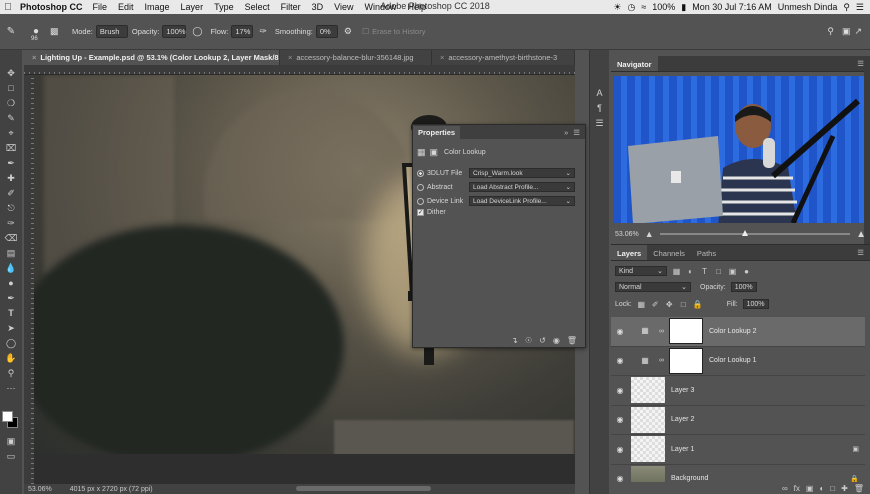 The image size is (870, 494). Describe the element at coordinates (830, 31) in the screenshot. I see `search-icon: ⚲` at that location.